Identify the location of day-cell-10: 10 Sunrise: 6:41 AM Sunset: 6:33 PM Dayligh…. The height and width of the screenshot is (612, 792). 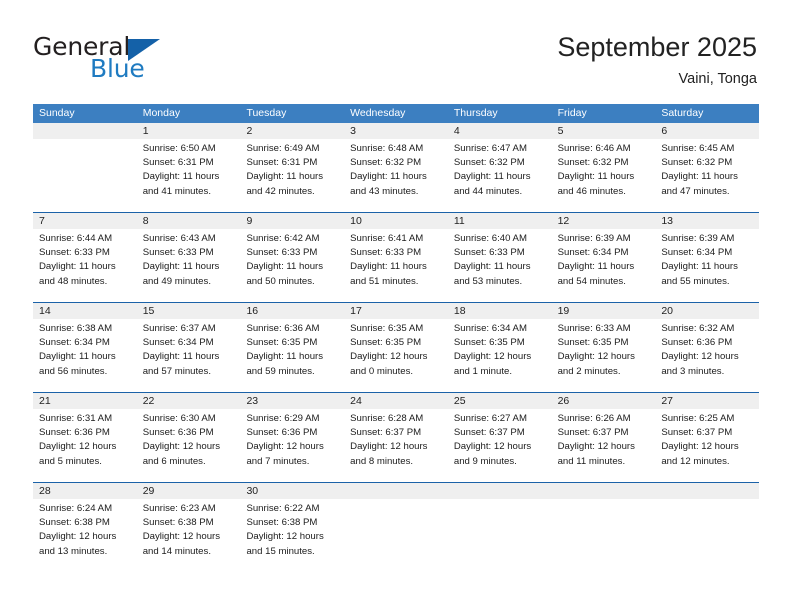
(396, 257).